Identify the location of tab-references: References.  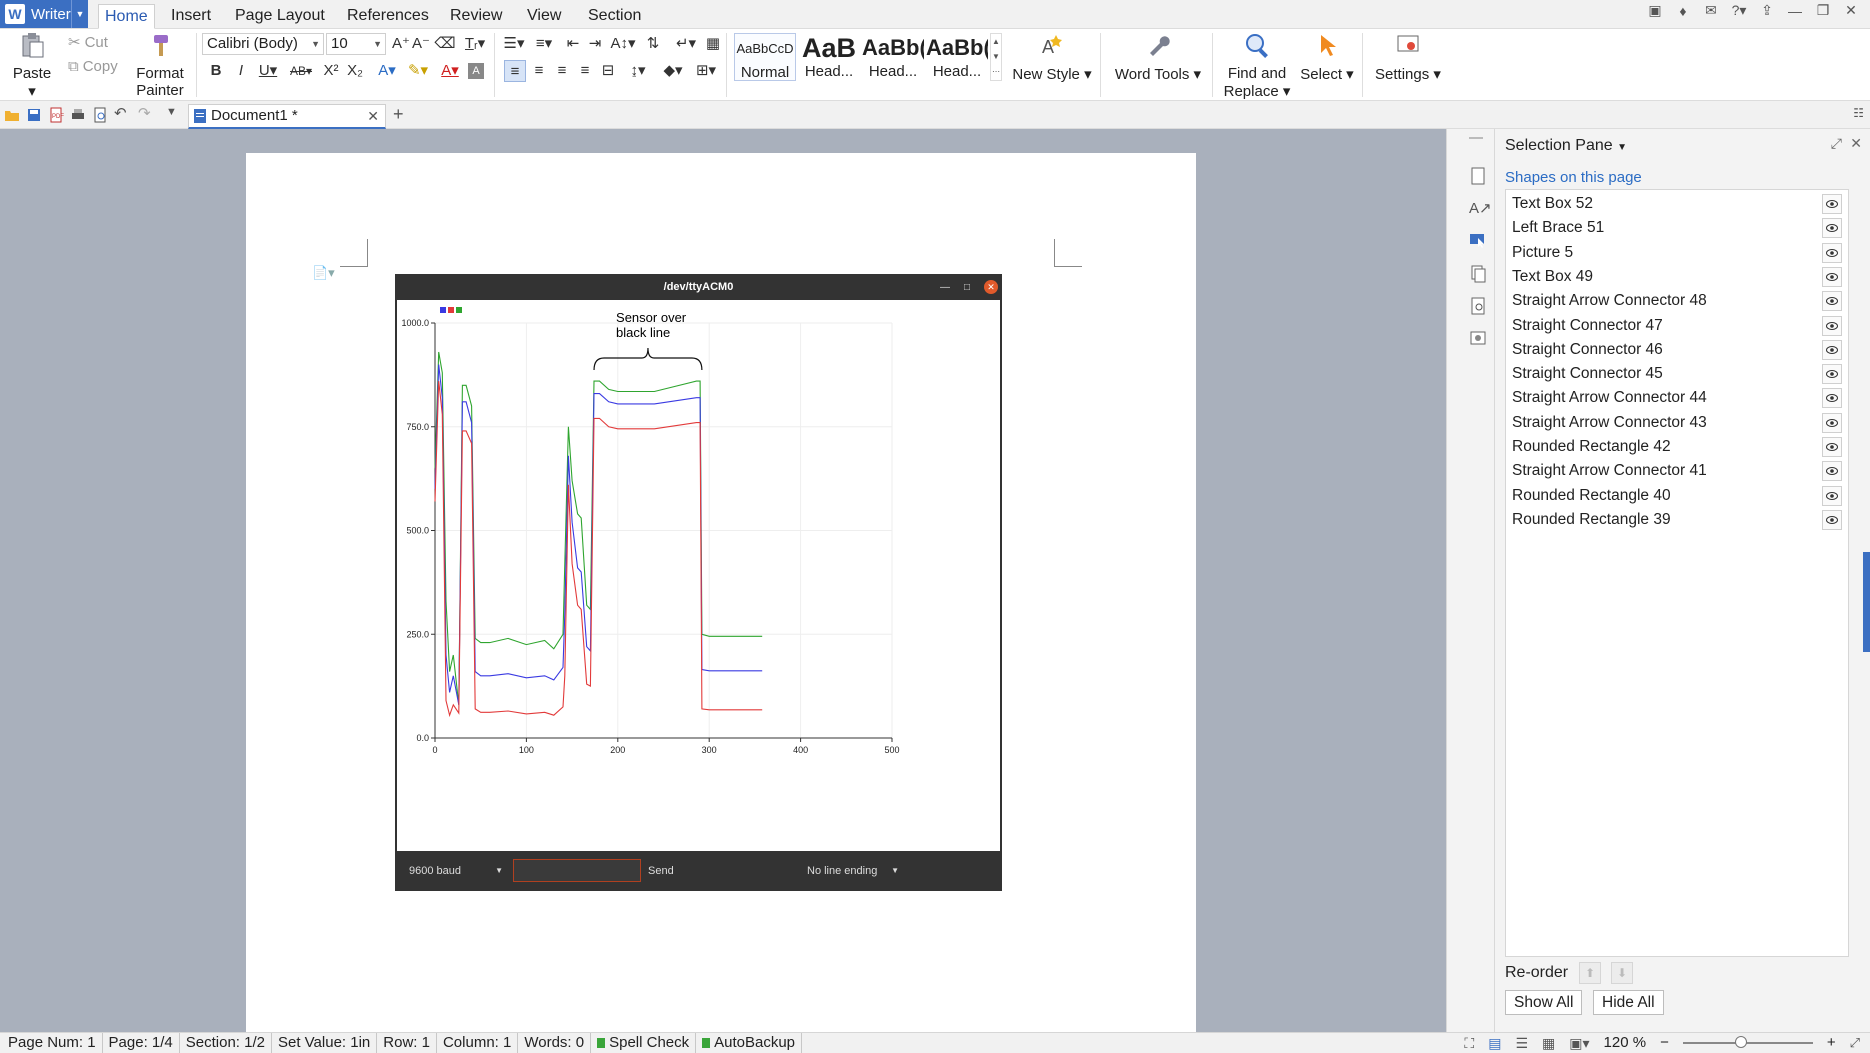
(388, 16).